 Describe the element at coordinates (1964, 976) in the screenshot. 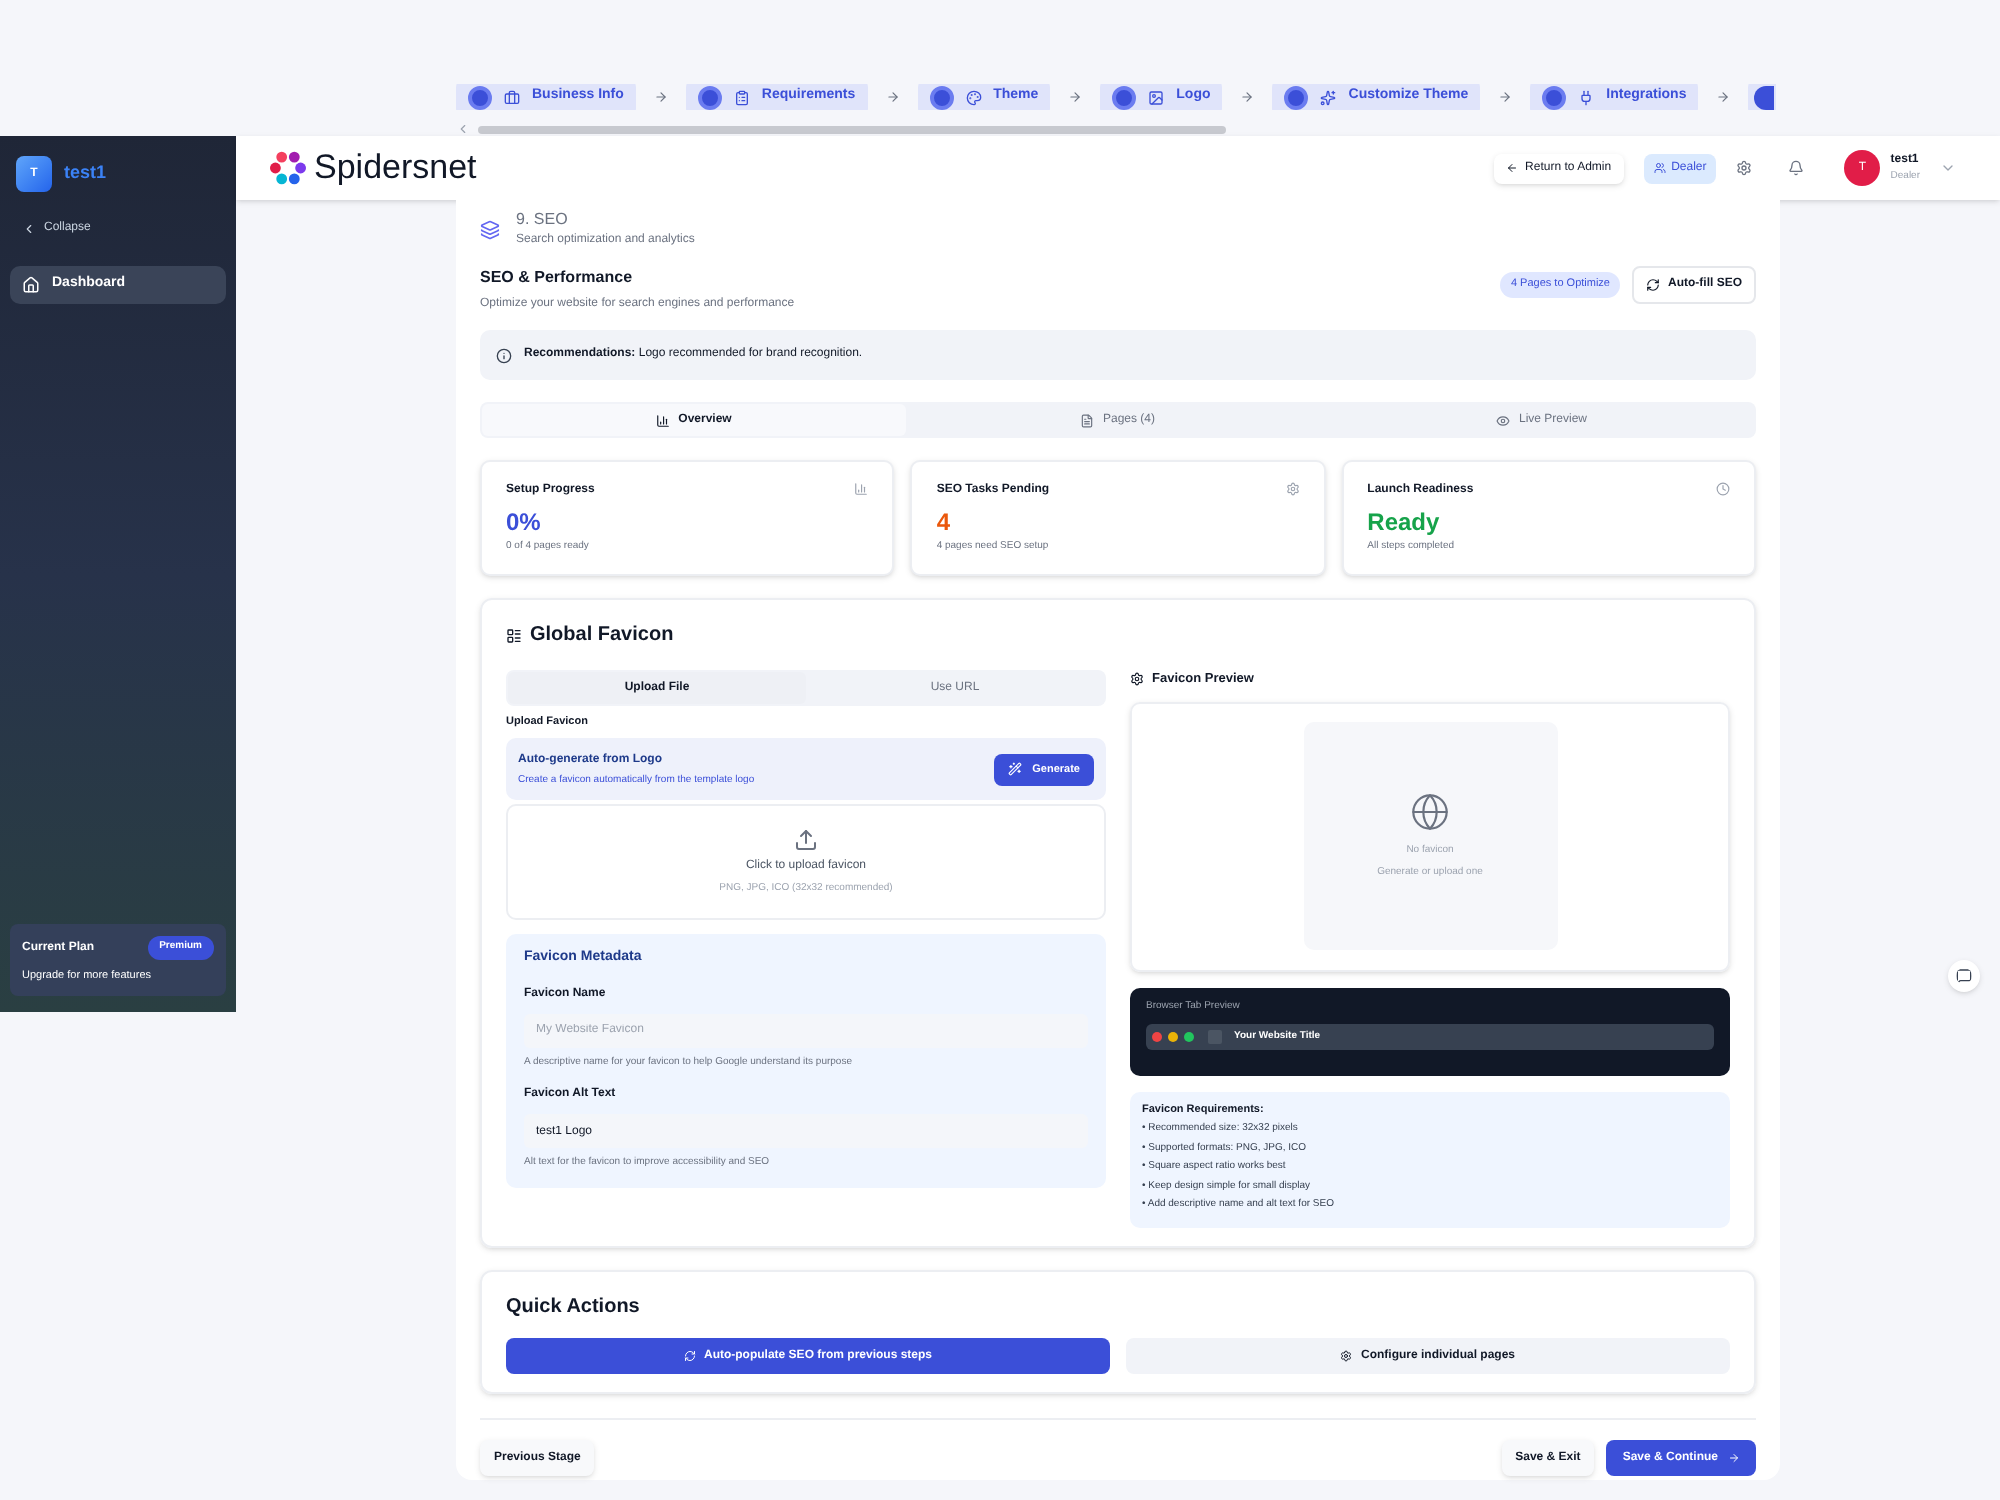

I see `chat-icon` at that location.